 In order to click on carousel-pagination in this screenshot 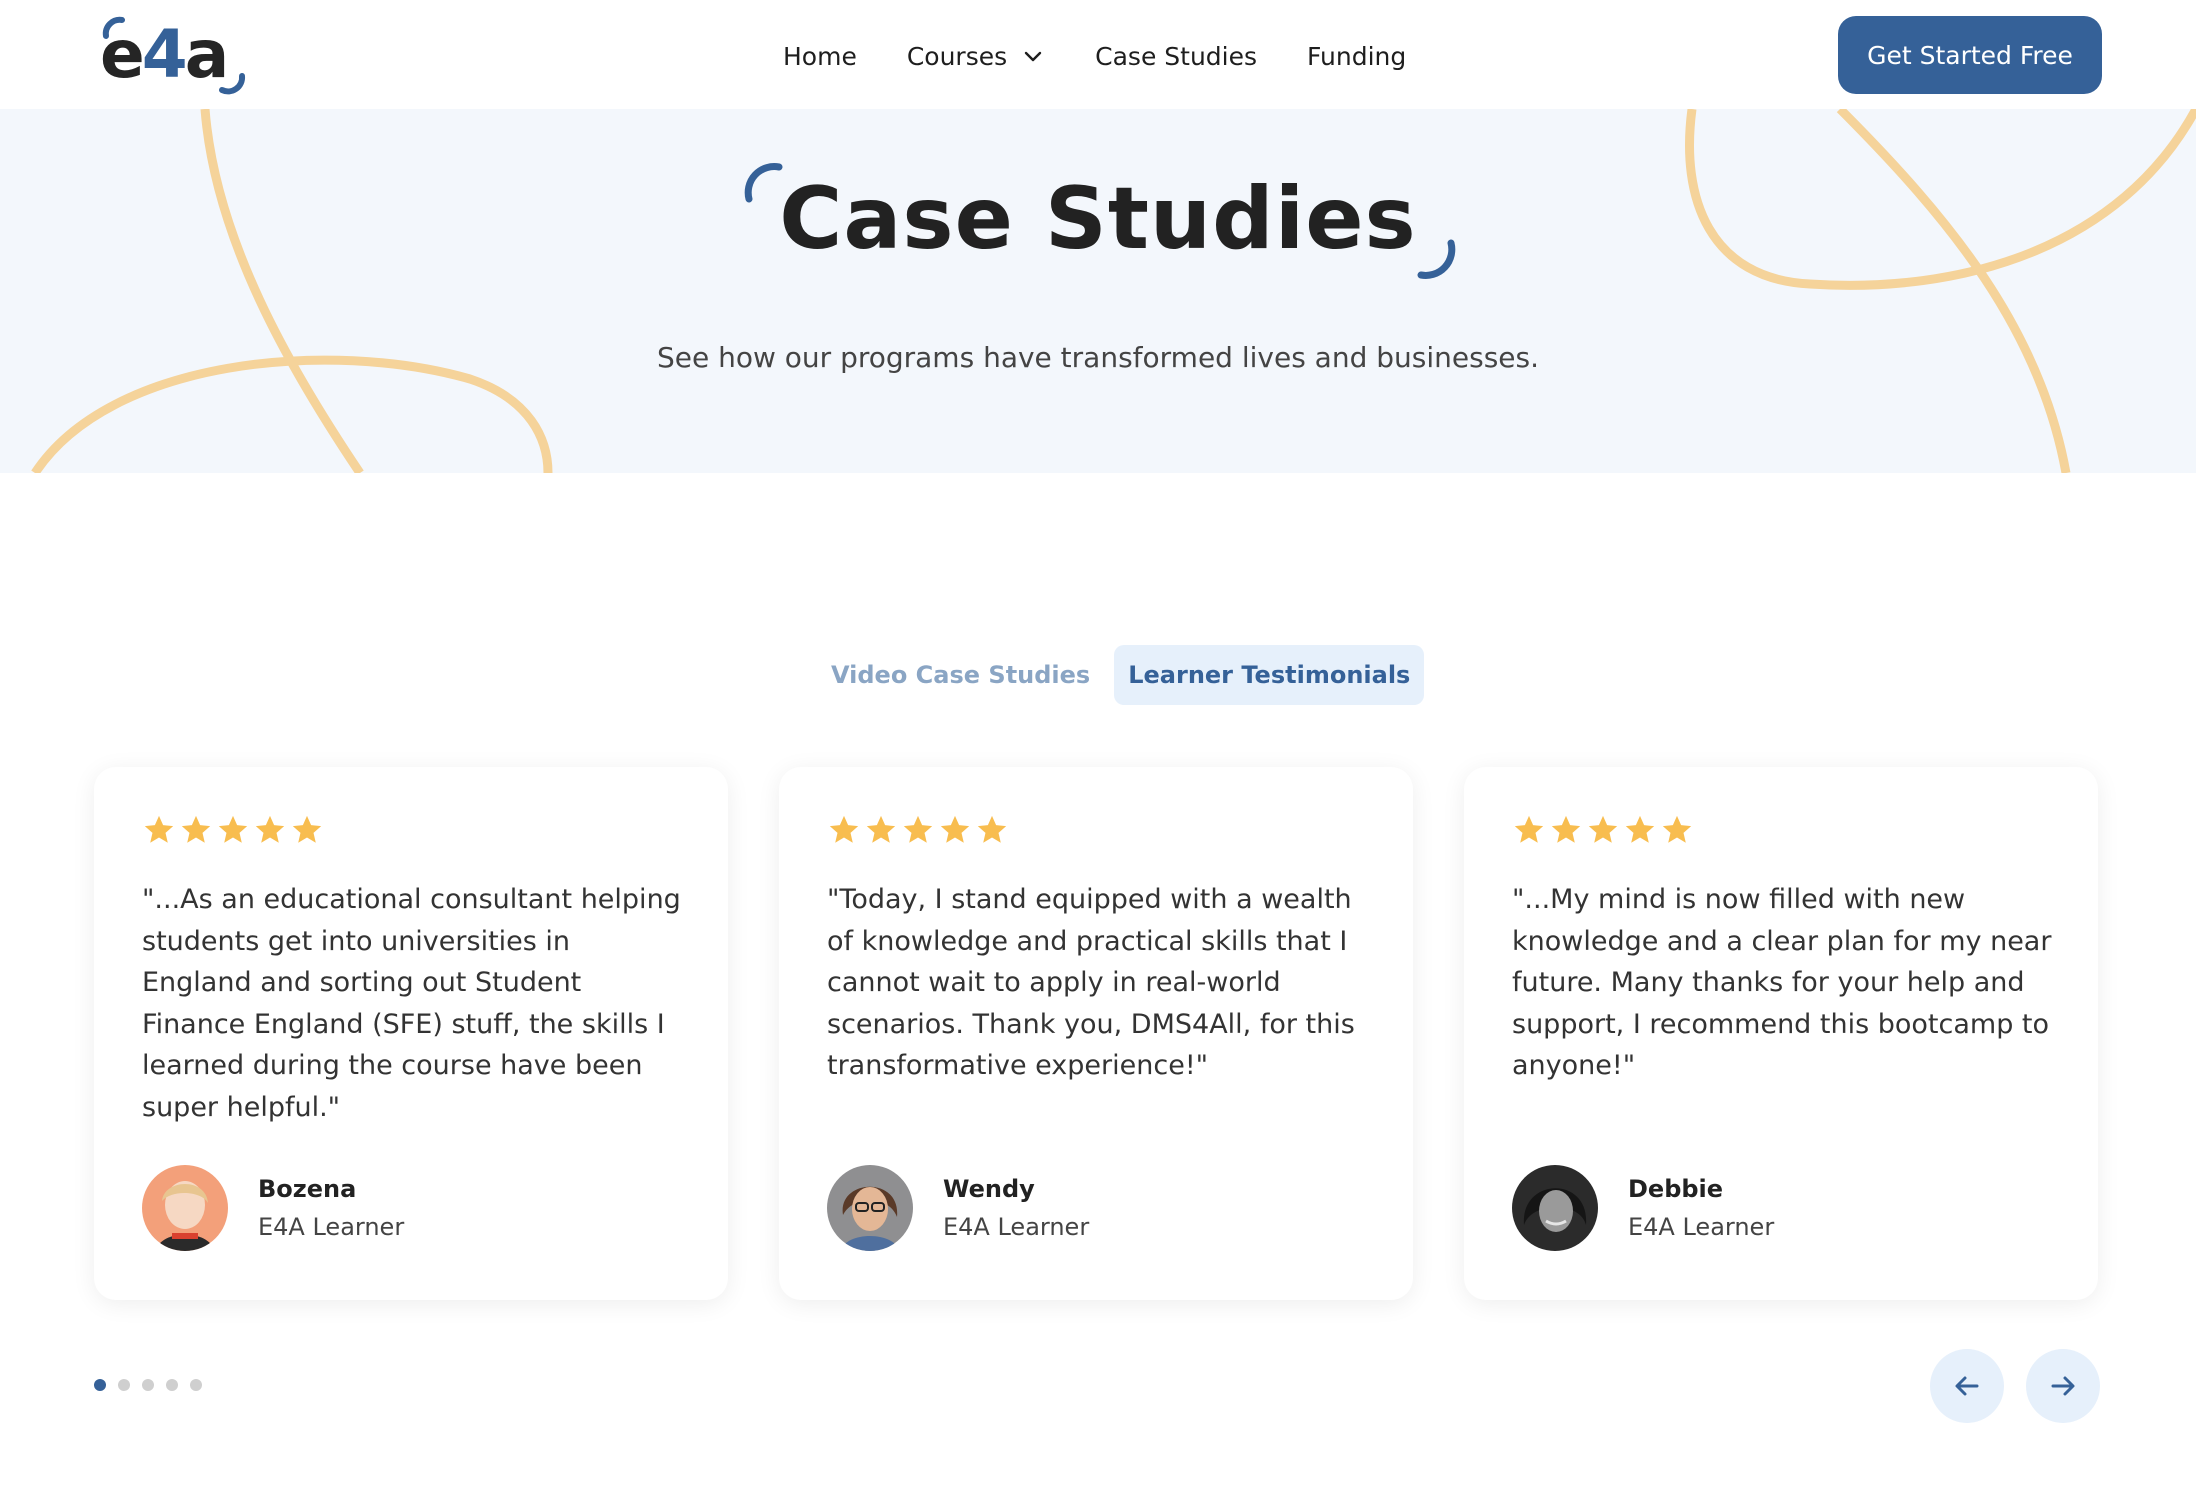, I will do `click(154, 1385)`.